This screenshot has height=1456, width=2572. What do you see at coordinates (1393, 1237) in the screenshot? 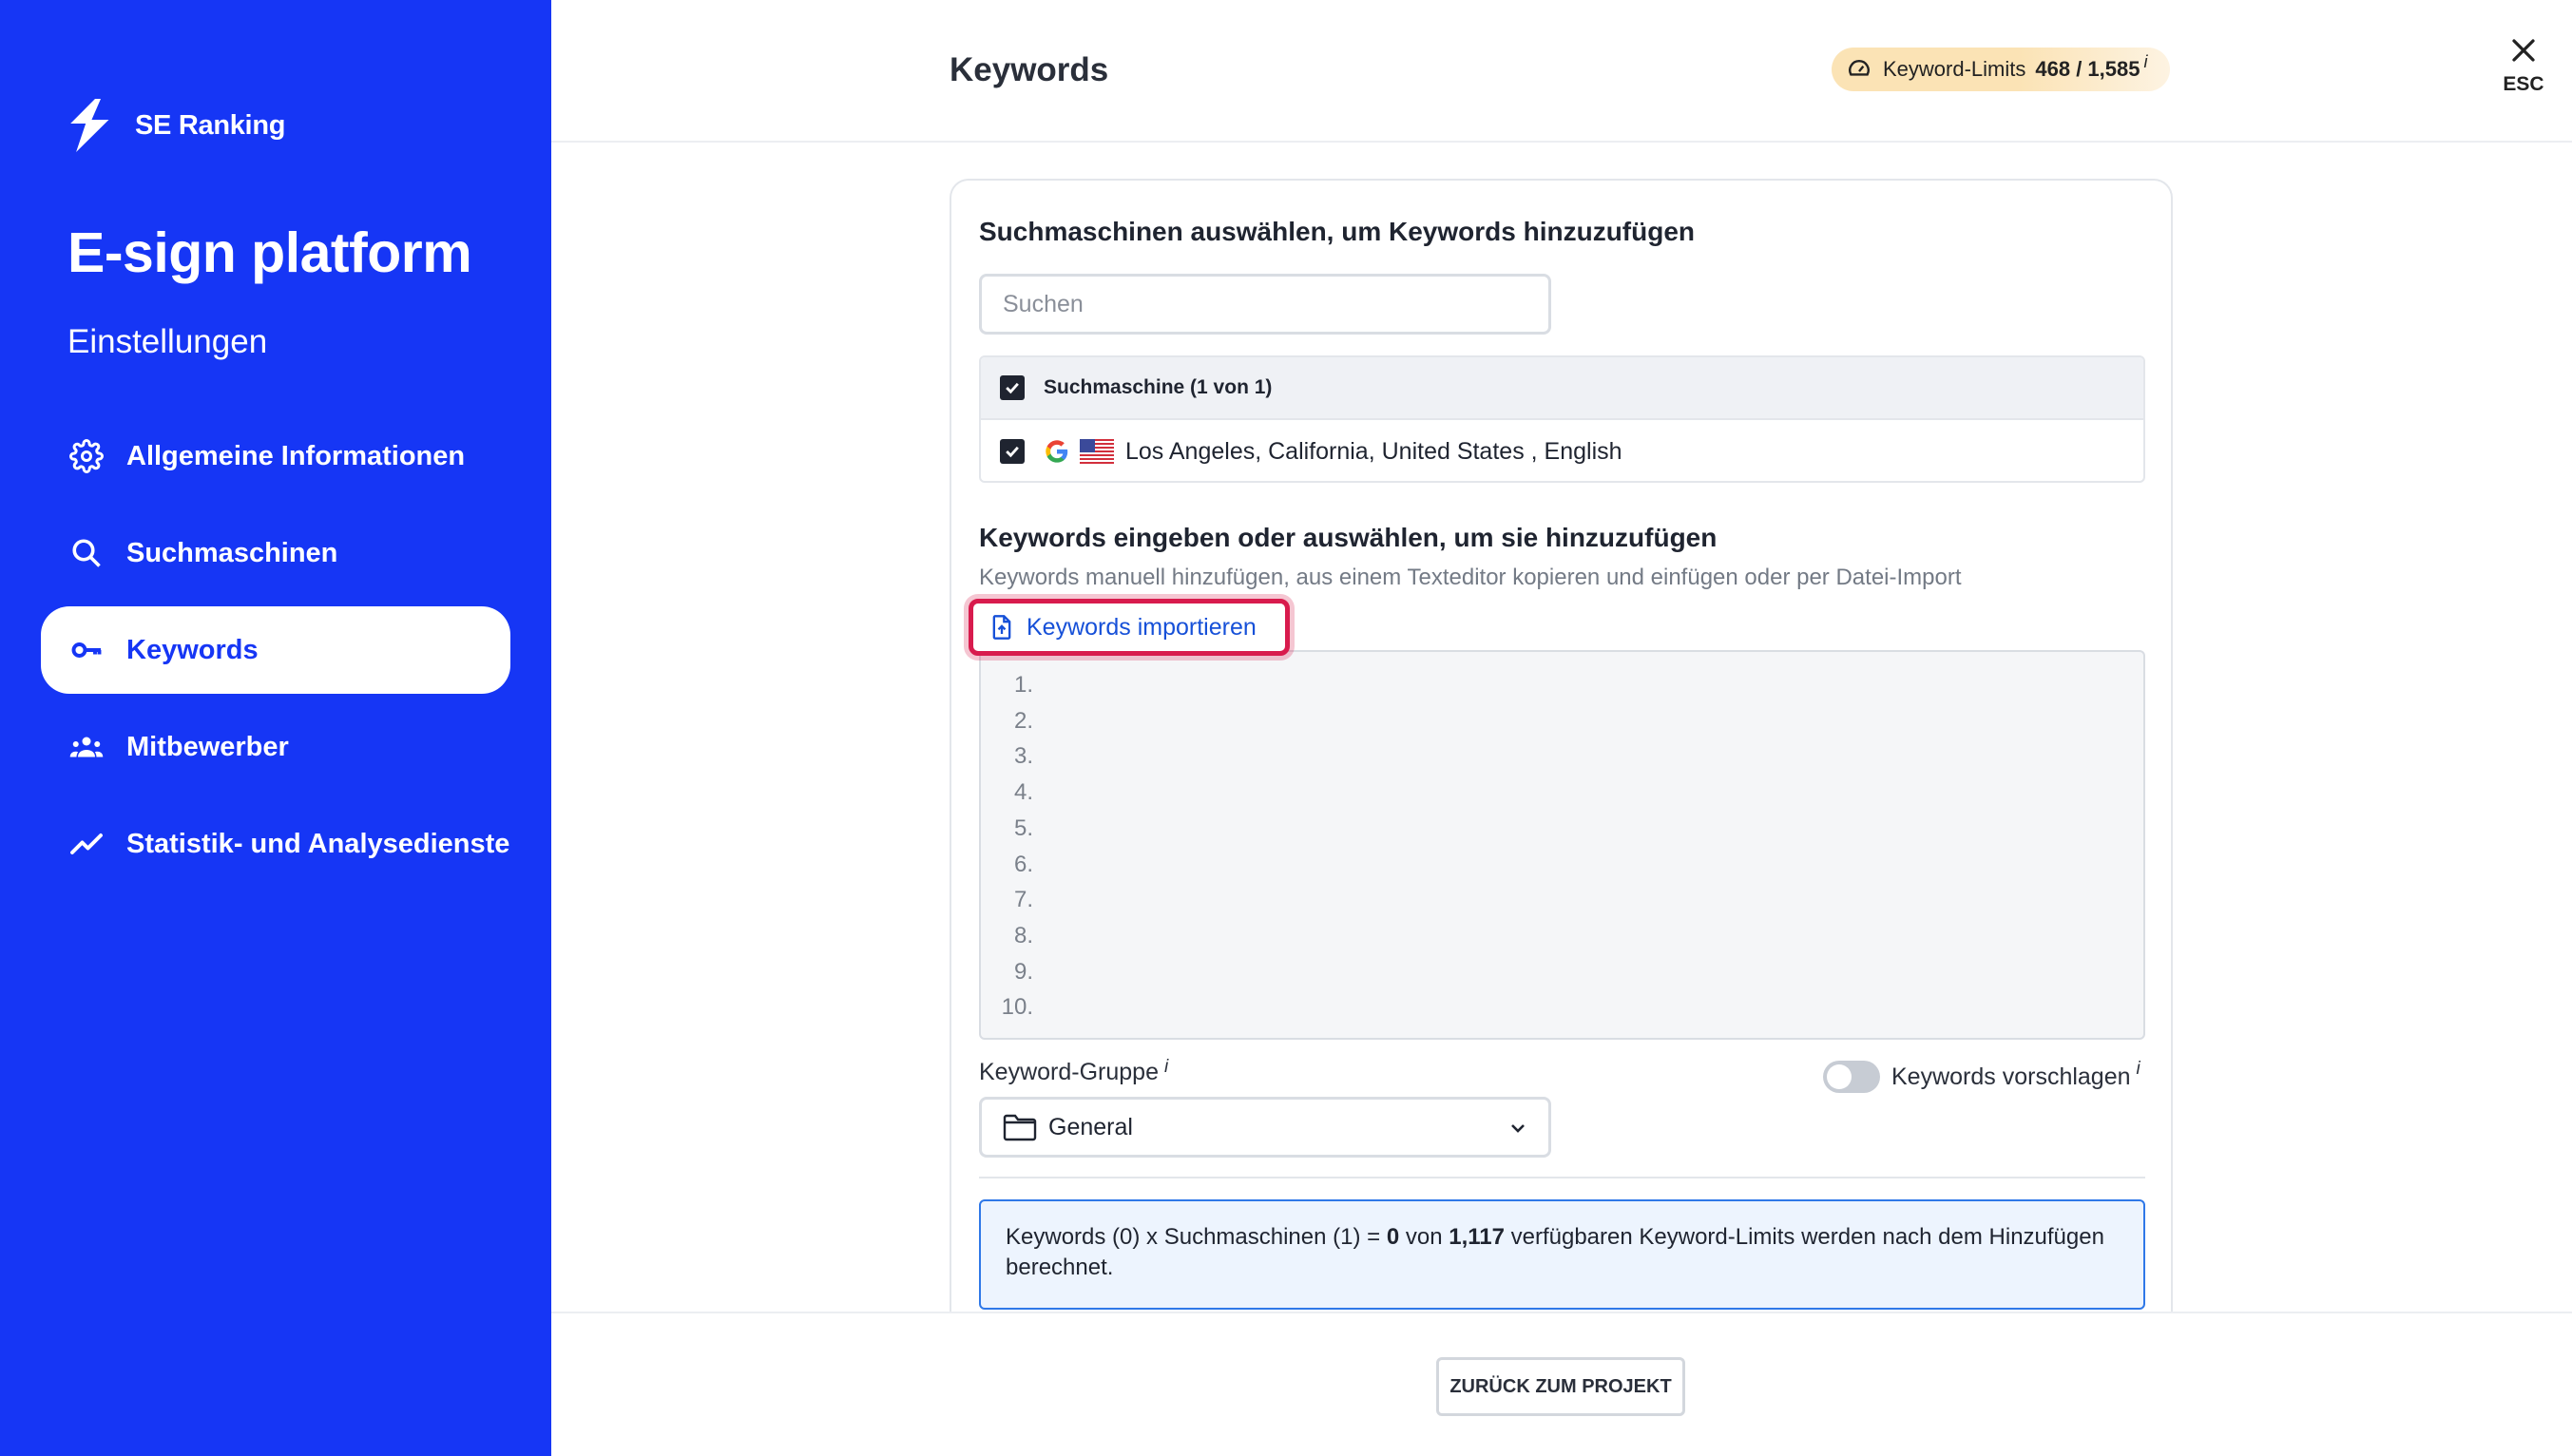
I see `notice-count: 0` at bounding box center [1393, 1237].